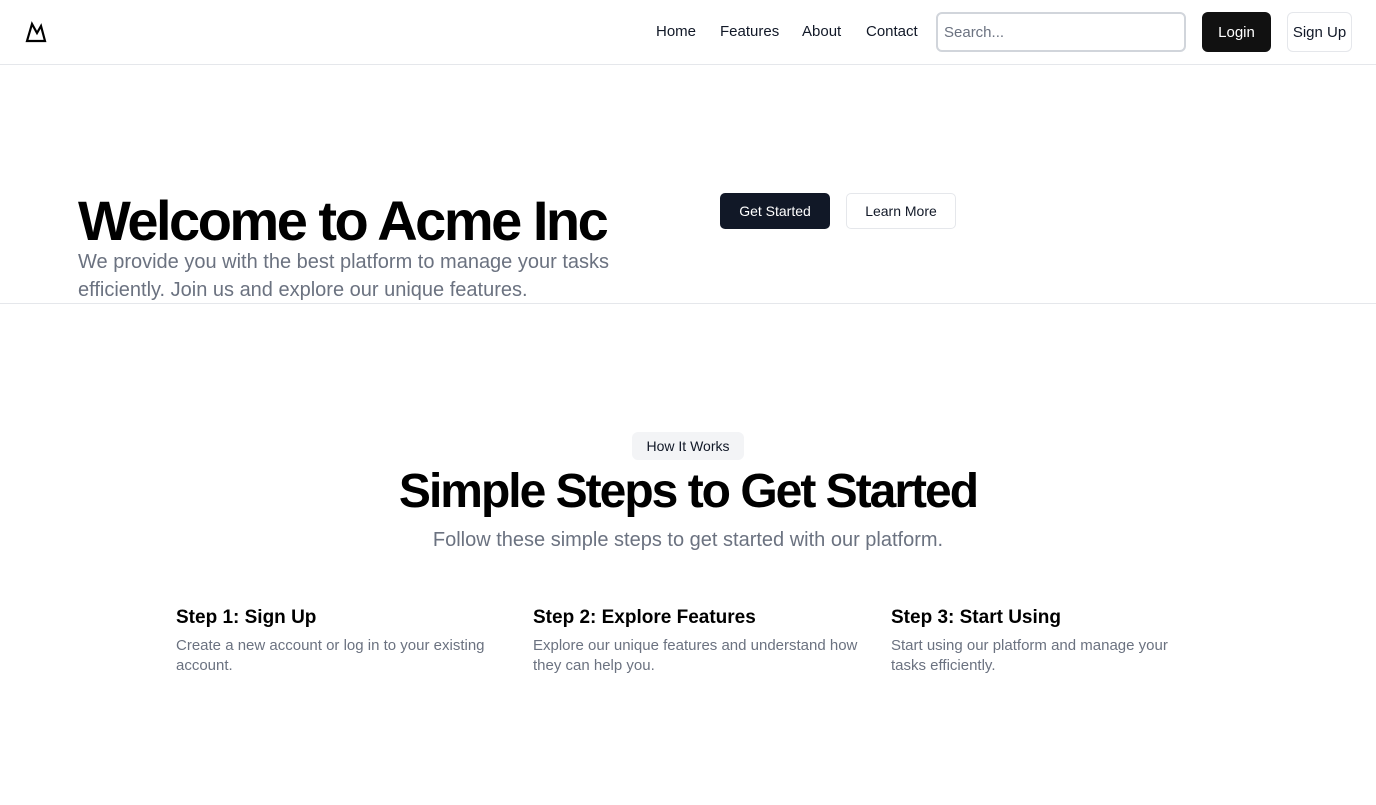 The height and width of the screenshot is (805, 1376). Describe the element at coordinates (246, 617) in the screenshot. I see `step-title: Step 1: Sign Up` at that location.